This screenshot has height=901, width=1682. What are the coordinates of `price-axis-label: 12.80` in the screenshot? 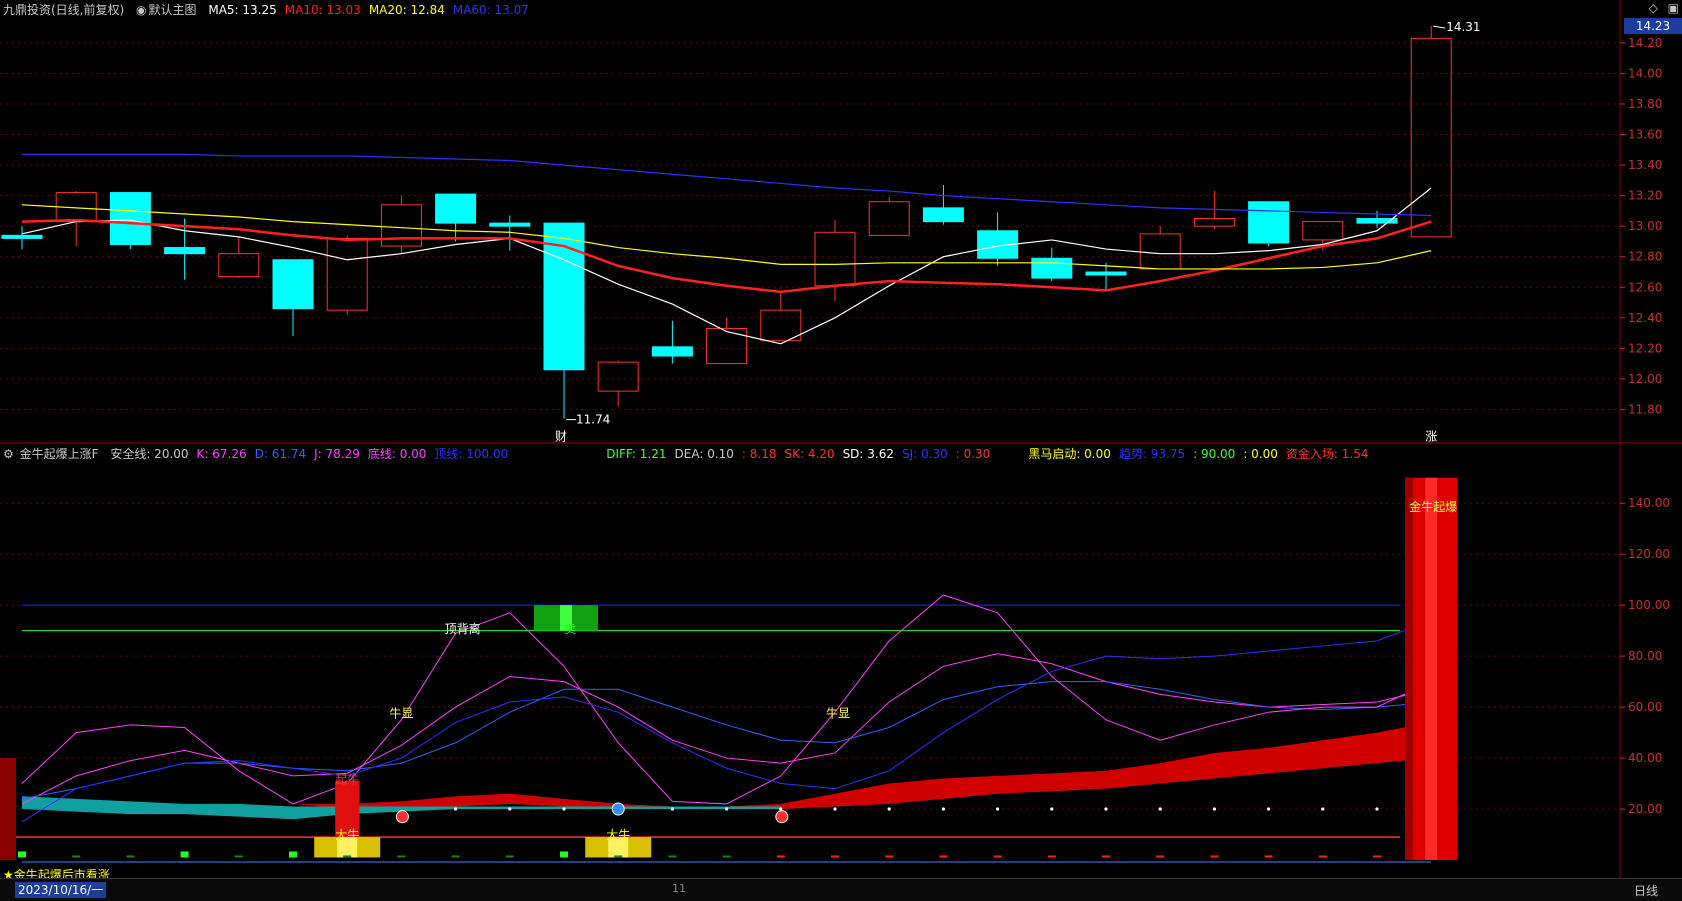 It's located at (1645, 257).